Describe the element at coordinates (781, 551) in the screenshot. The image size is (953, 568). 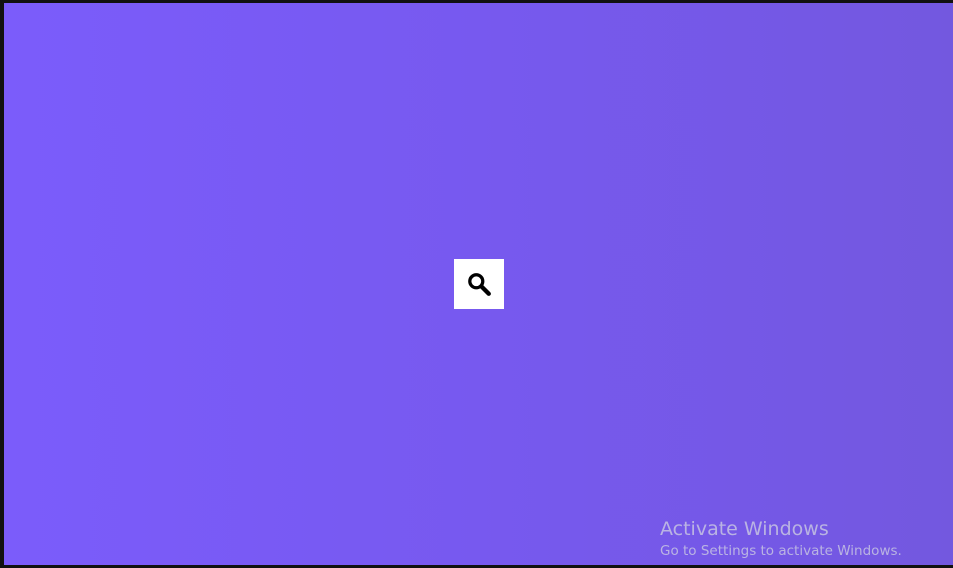
I see `watermark-subtitle: Go to Settings to activate Windows.` at that location.